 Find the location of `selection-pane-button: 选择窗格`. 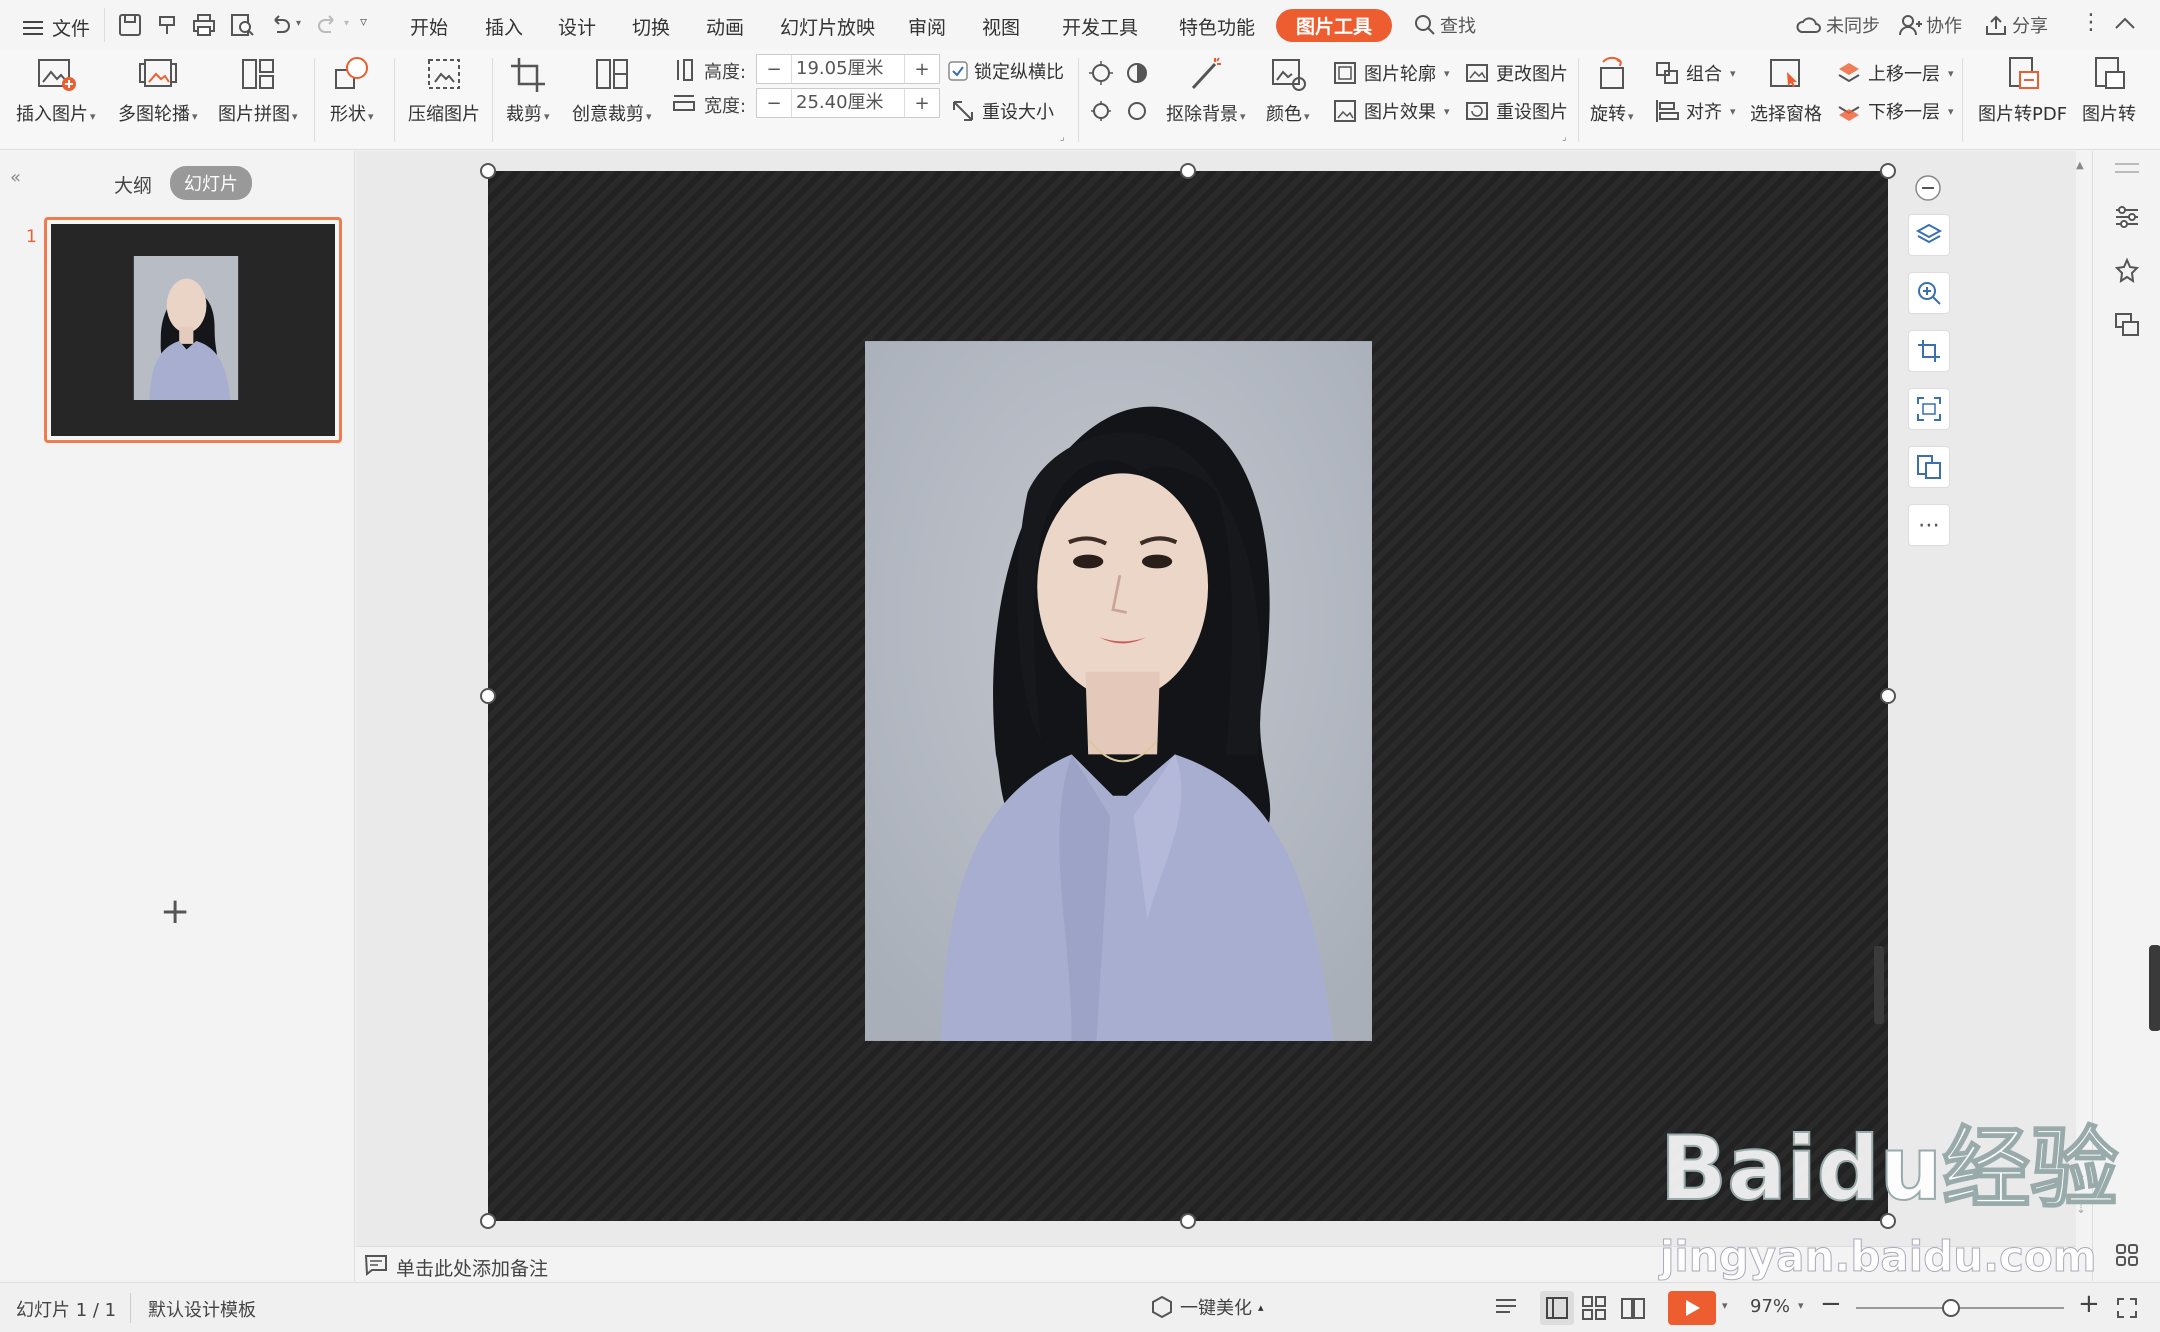

selection-pane-button: 选择窗格 is located at coordinates (1786, 90).